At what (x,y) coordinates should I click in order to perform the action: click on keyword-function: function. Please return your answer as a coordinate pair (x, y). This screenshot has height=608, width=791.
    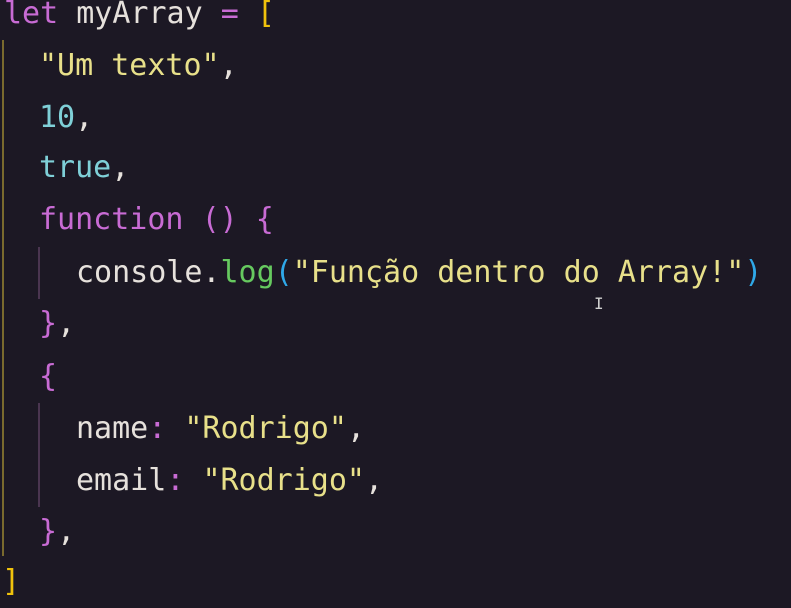
    Looking at the image, I should click on (111, 219).